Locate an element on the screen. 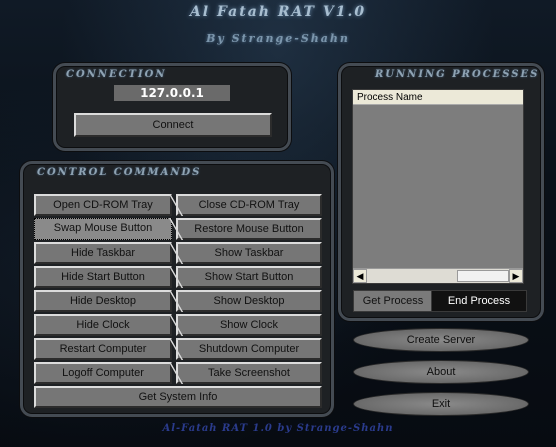 The image size is (556, 447). command-row: Hide Clock Show Clock is located at coordinates (178, 325).